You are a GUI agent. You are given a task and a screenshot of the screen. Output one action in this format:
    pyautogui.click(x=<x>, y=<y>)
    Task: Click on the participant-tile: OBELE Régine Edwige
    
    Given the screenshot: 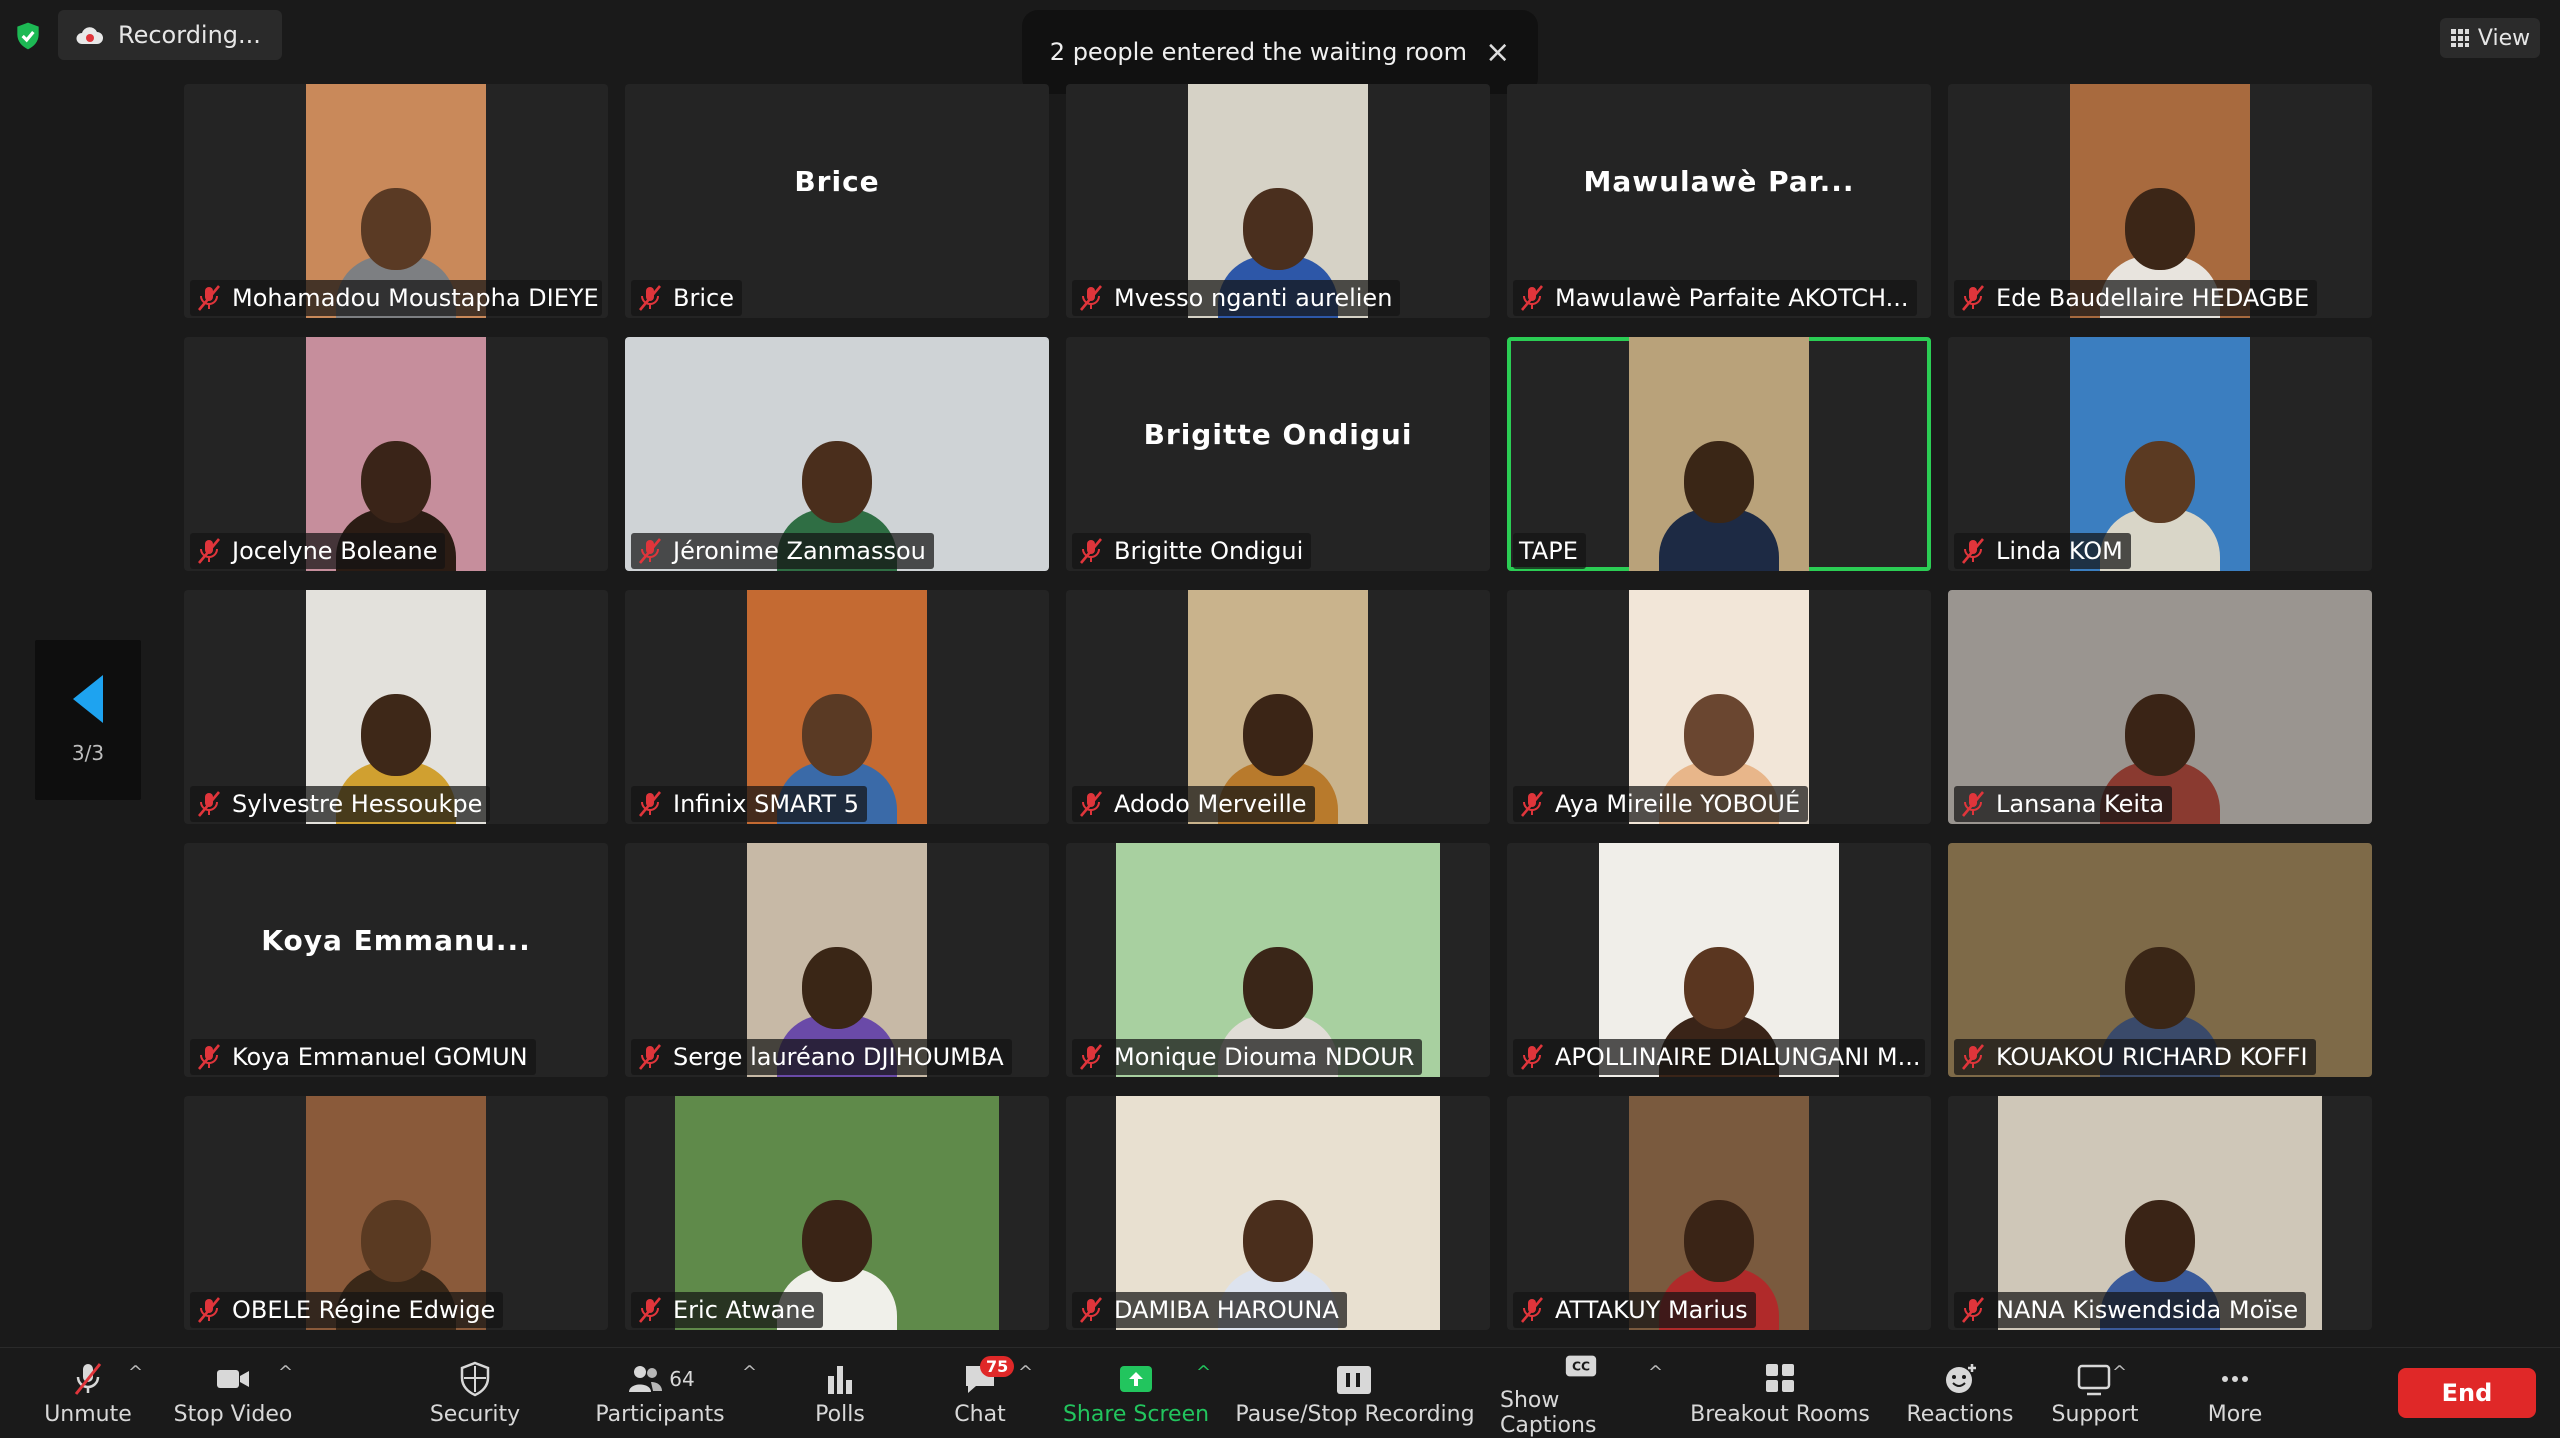 What is the action you would take?
    pyautogui.click(x=396, y=1213)
    